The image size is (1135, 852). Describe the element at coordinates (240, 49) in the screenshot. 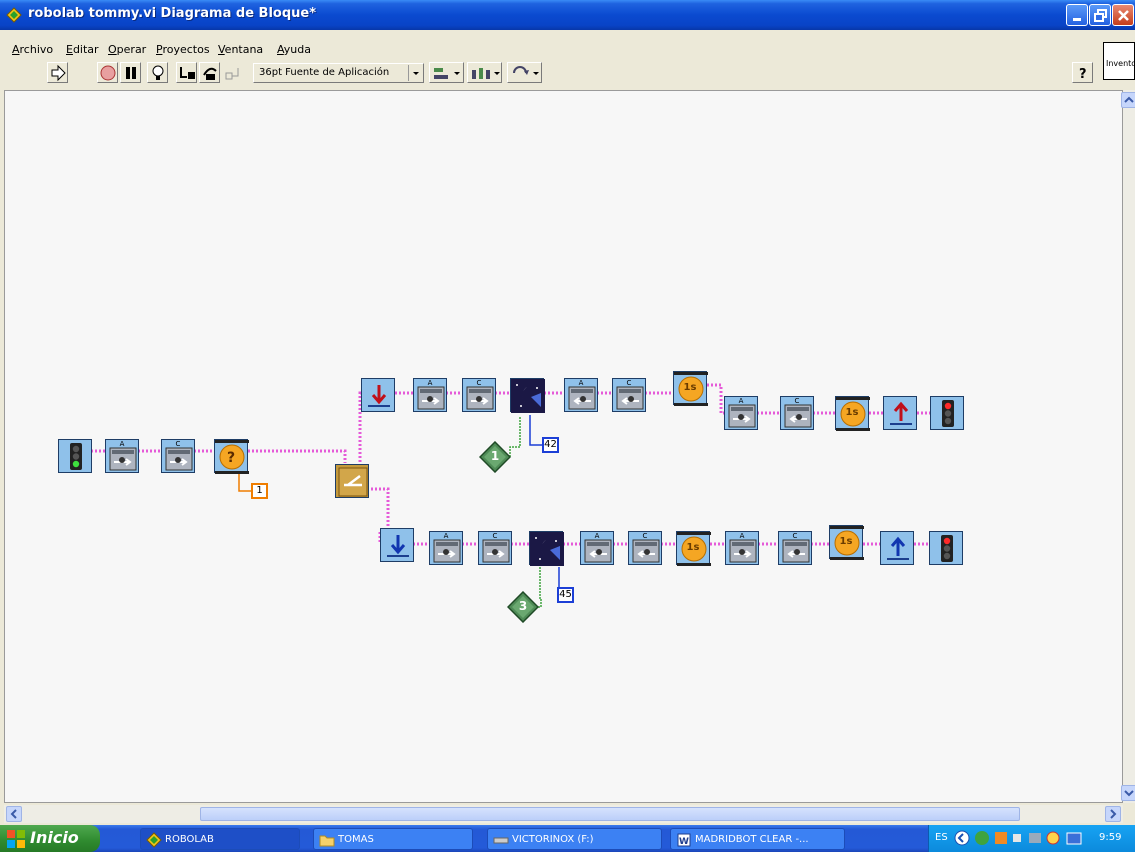

I see `menu-ventana: Ventana` at that location.